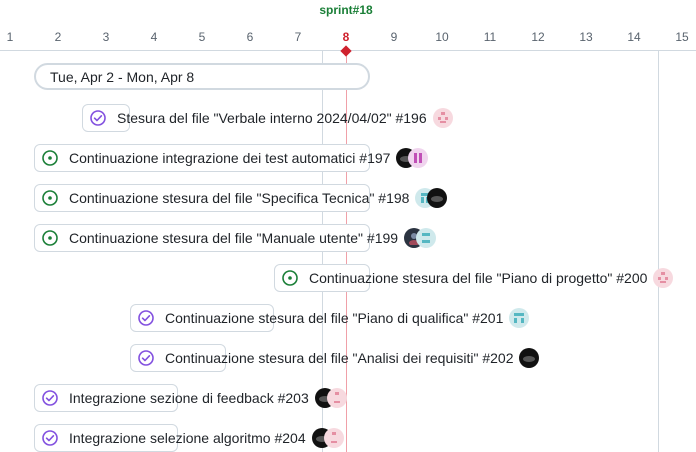  Describe the element at coordinates (154, 37) in the screenshot. I see `day-tick: 4` at that location.